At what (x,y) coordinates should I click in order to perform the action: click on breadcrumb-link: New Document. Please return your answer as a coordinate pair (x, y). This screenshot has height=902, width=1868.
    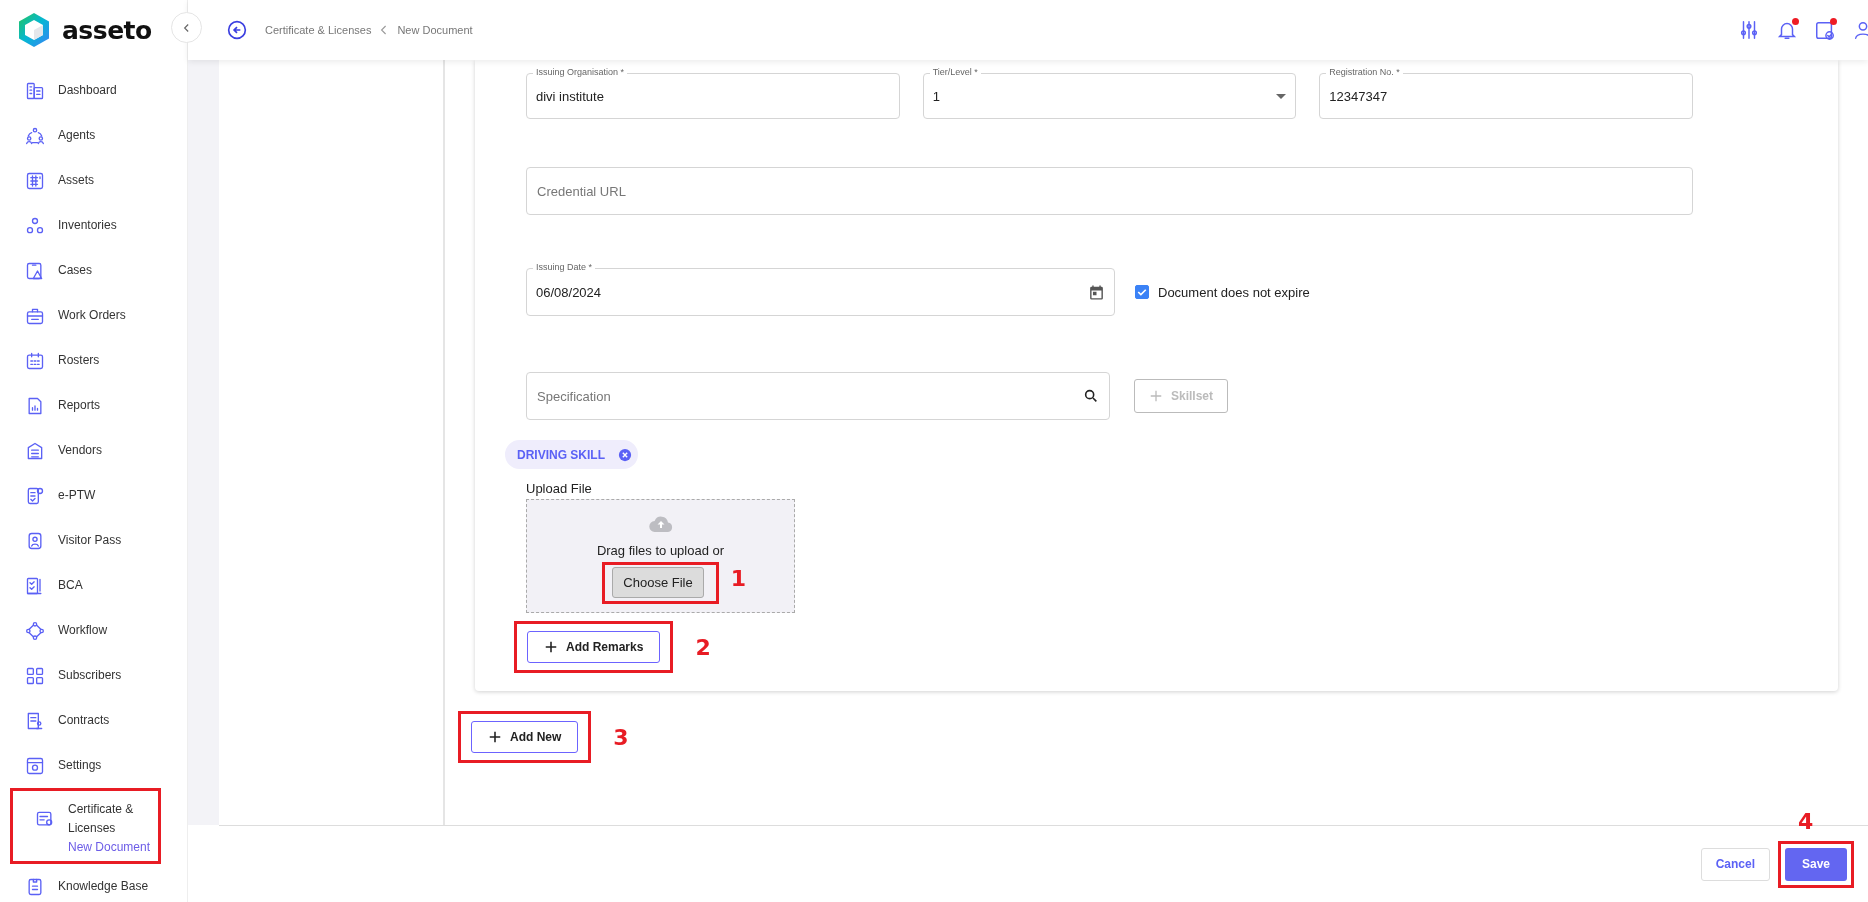
    Looking at the image, I should click on (435, 30).